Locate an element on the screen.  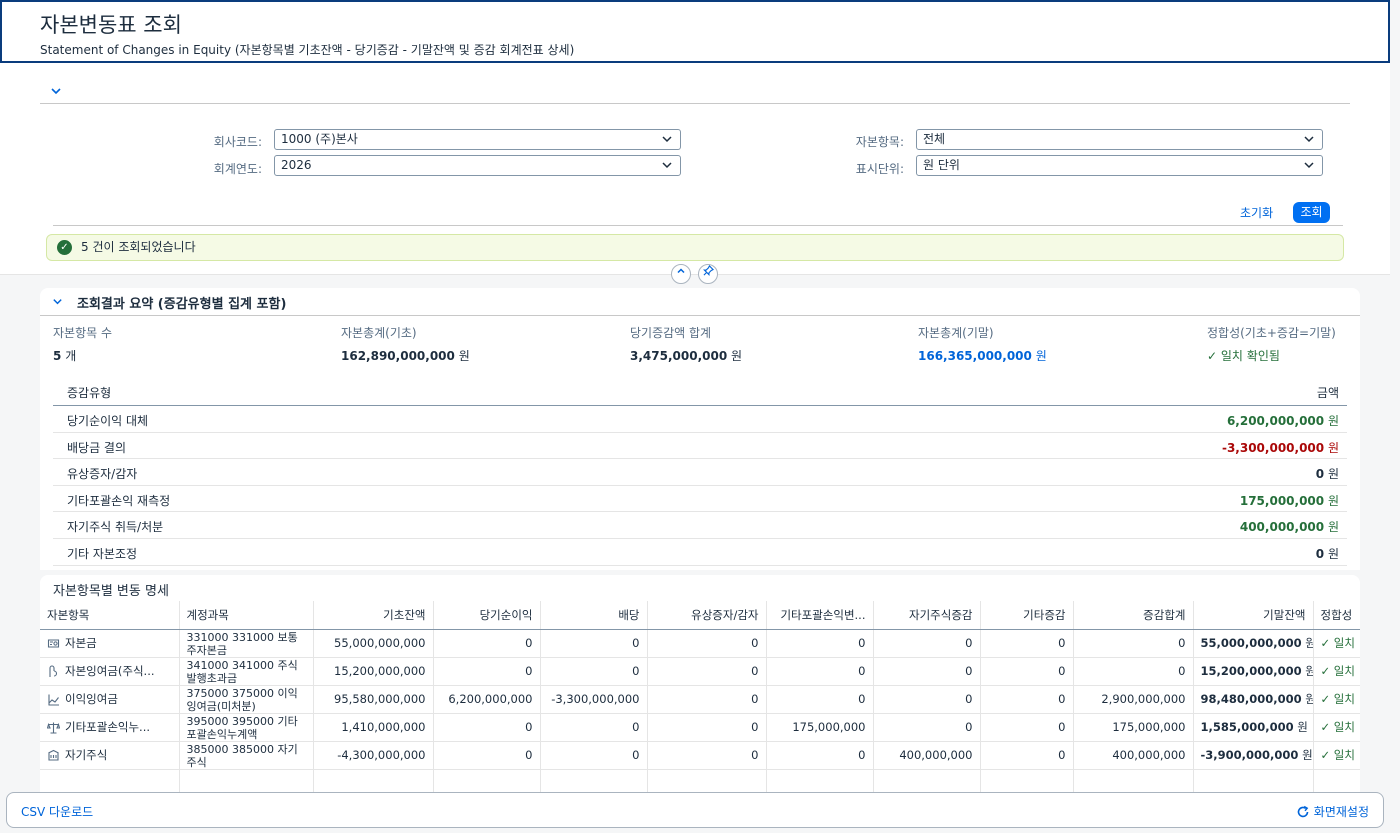
account-text: 341000 341000 주식 발행초과금 is located at coordinates (242, 671).